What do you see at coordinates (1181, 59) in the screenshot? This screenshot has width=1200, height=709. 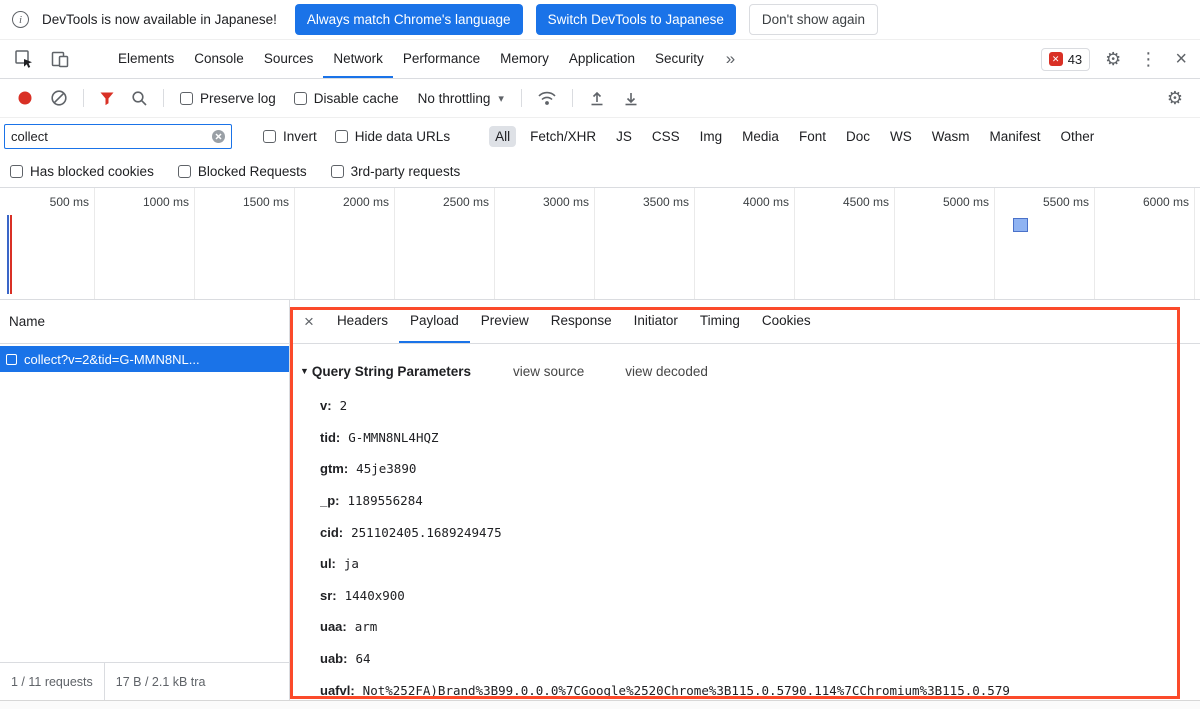 I see `close-devtools-icon: ×` at bounding box center [1181, 59].